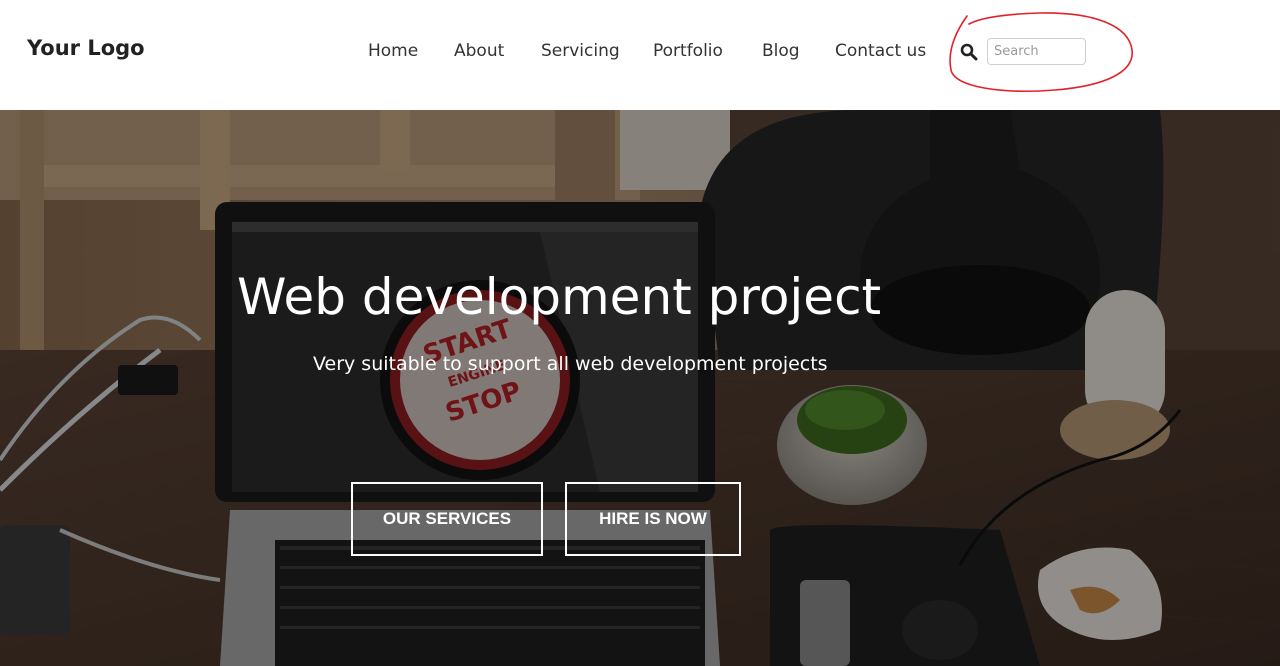 The height and width of the screenshot is (666, 1280). Describe the element at coordinates (479, 51) in the screenshot. I see `nav-about: About` at that location.